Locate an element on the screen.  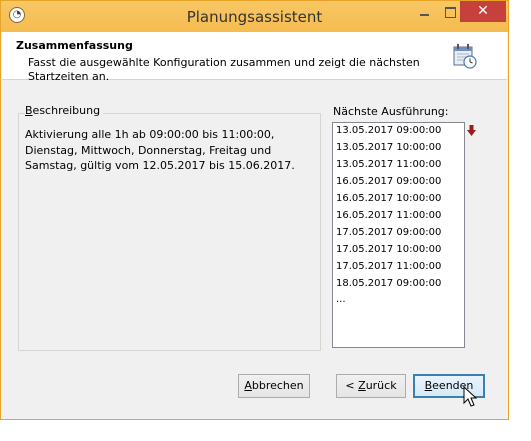
page-title: Zusammenfassung is located at coordinates (74, 45).